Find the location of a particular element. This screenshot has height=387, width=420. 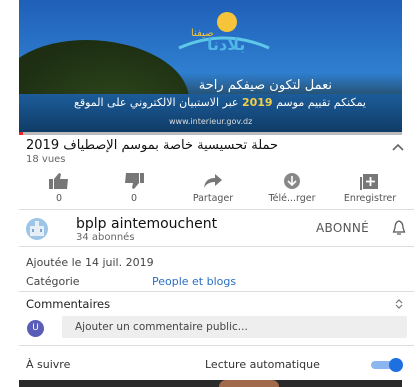

building-logo-icon is located at coordinates (37, 228).